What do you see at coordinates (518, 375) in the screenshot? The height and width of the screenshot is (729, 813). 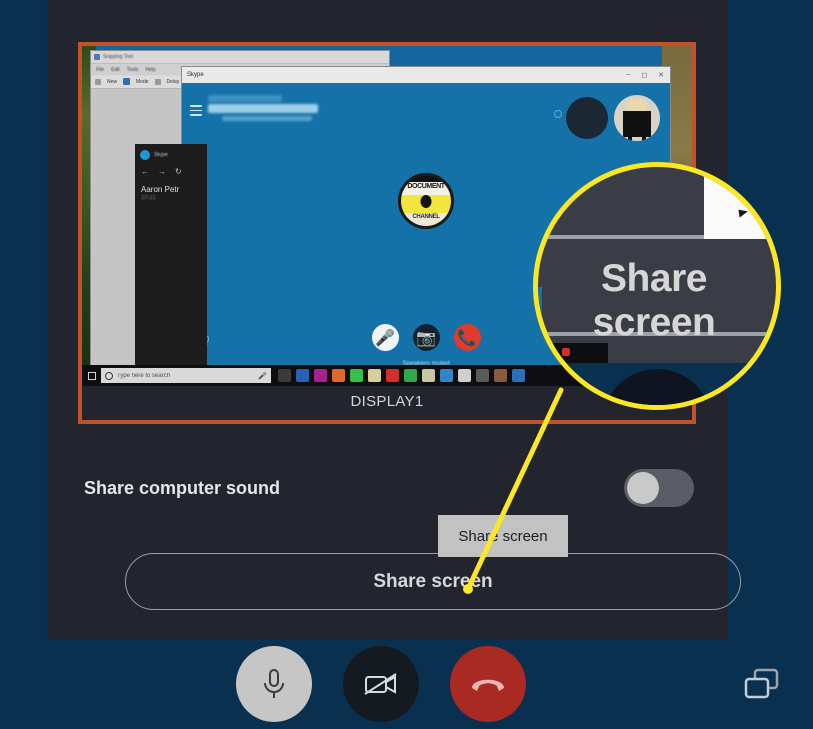 I see `taskbar-icon-app13` at bounding box center [518, 375].